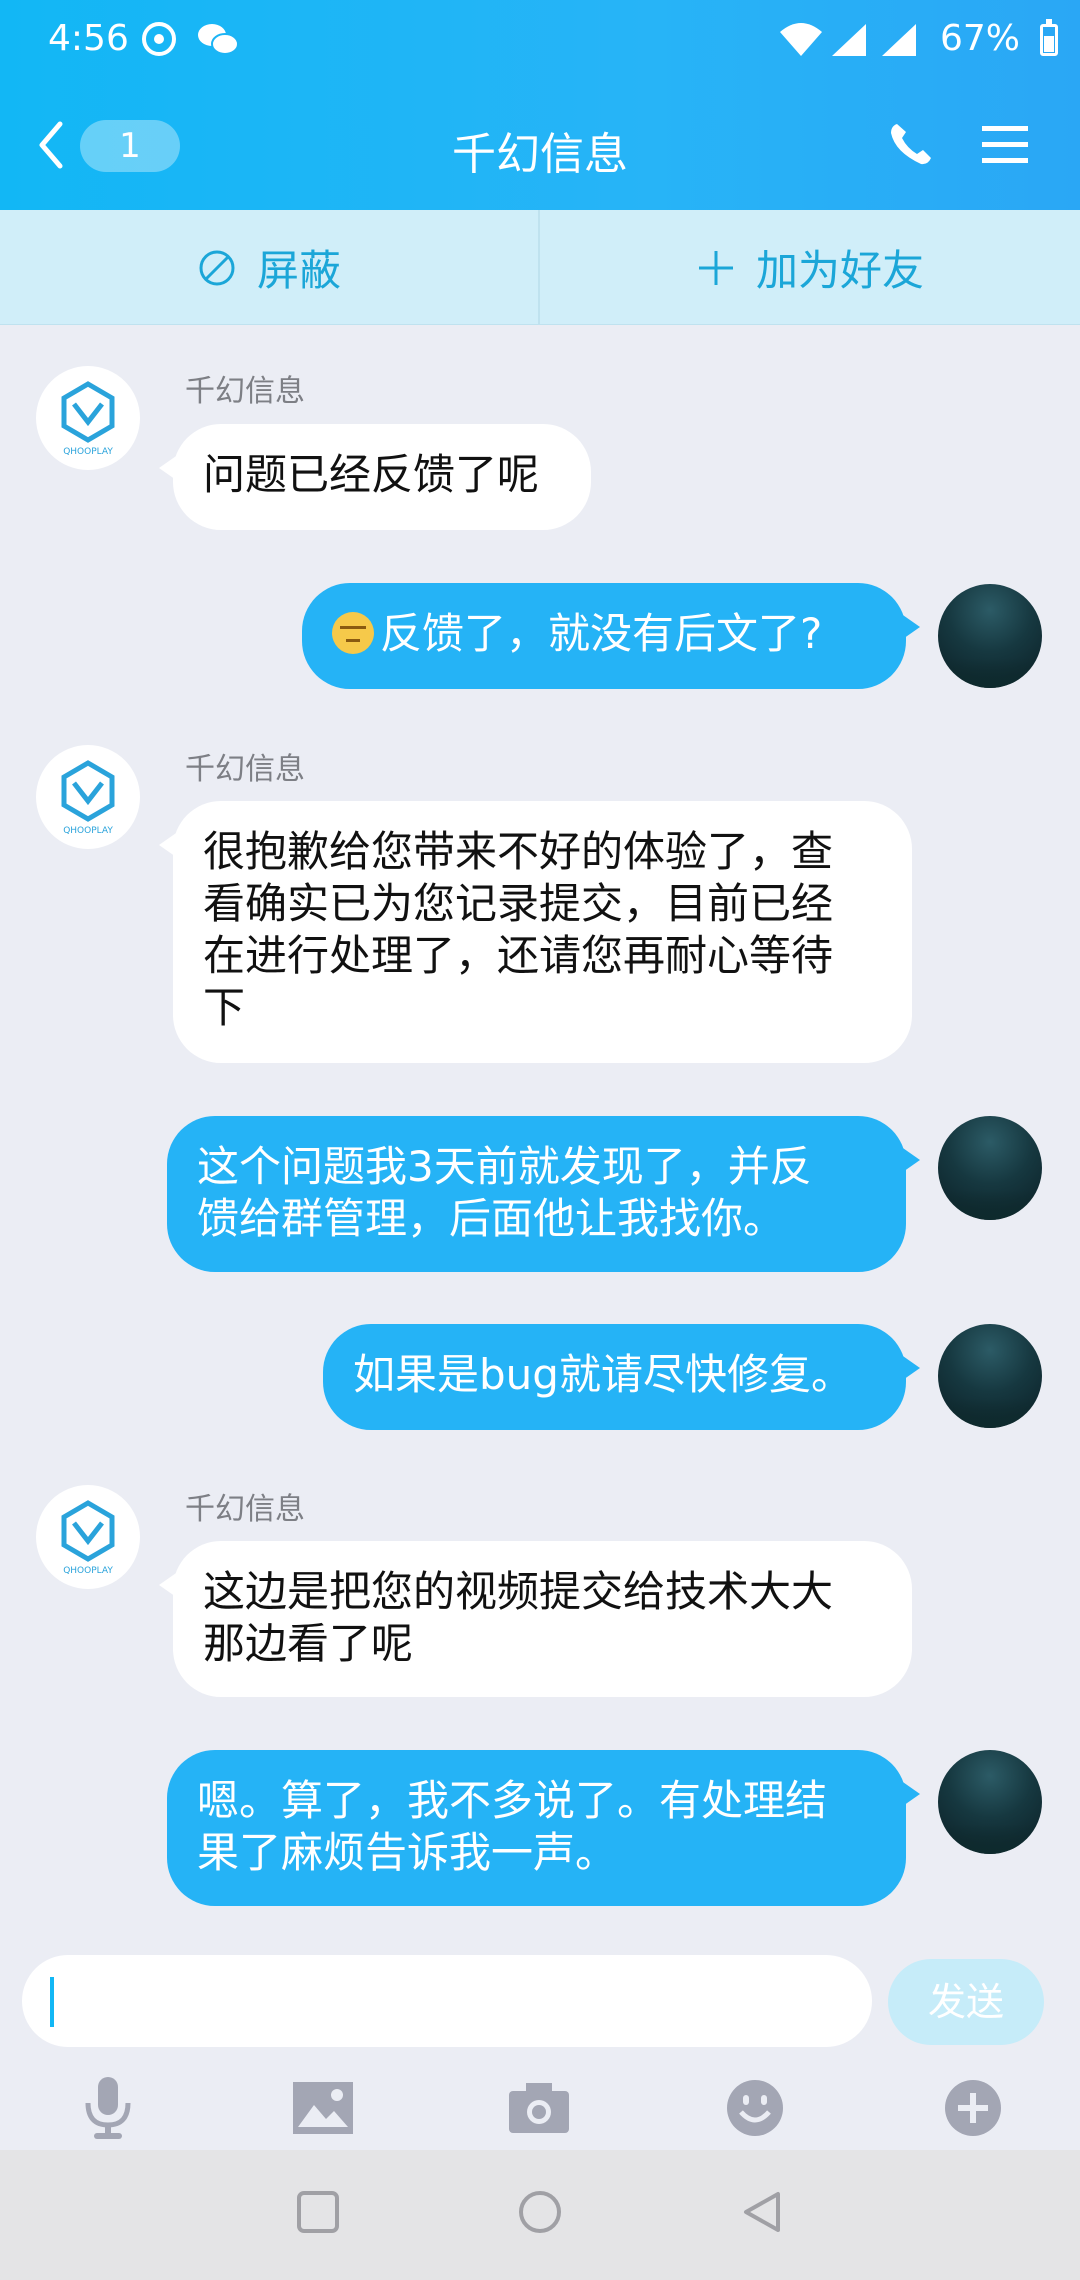 This screenshot has width=1080, height=2280. I want to click on plus-icon, so click(715, 267).